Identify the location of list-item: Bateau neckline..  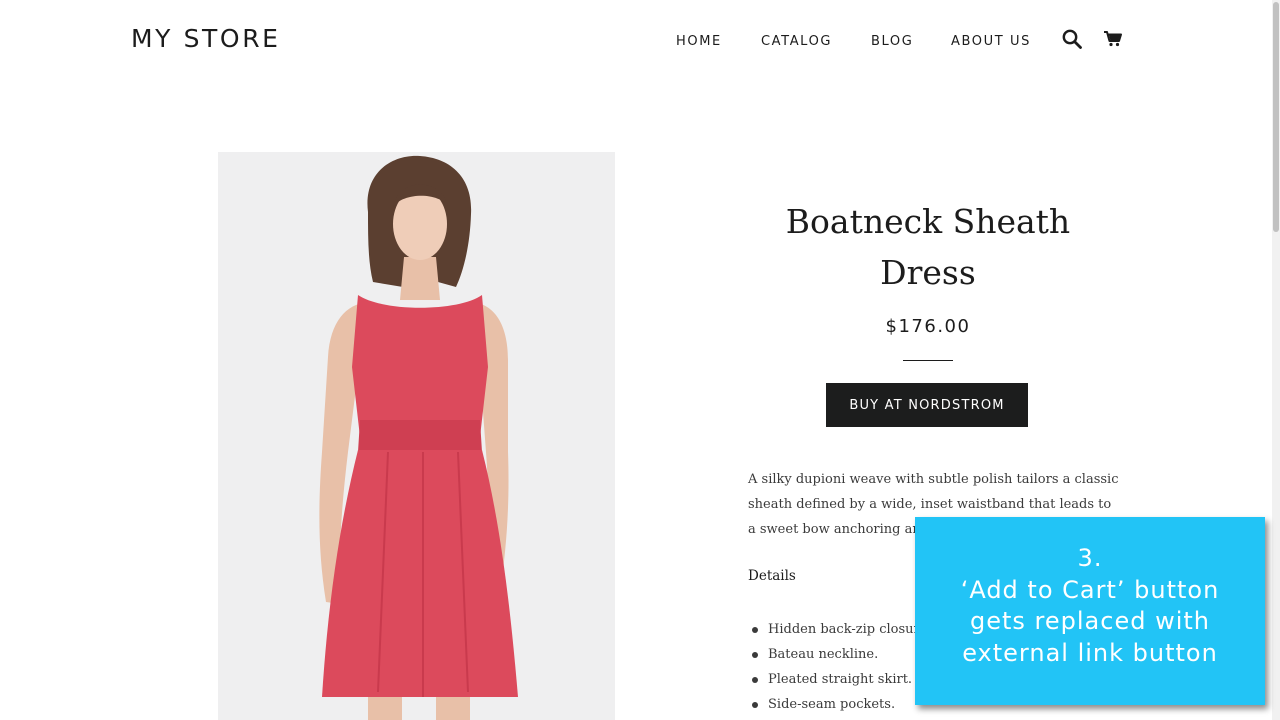
(841, 654).